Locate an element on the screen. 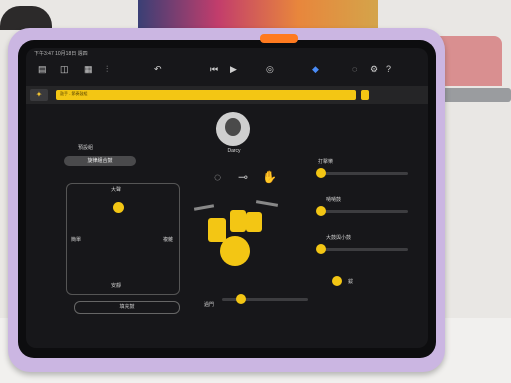 Image resolution: width=511 pixels, height=383 pixels. toolbar: ▤ ◫ ▦ ⫶ ↶ ⏮ ▶ ◎ ◆ ◌ ⚙ ? is located at coordinates (227, 71).